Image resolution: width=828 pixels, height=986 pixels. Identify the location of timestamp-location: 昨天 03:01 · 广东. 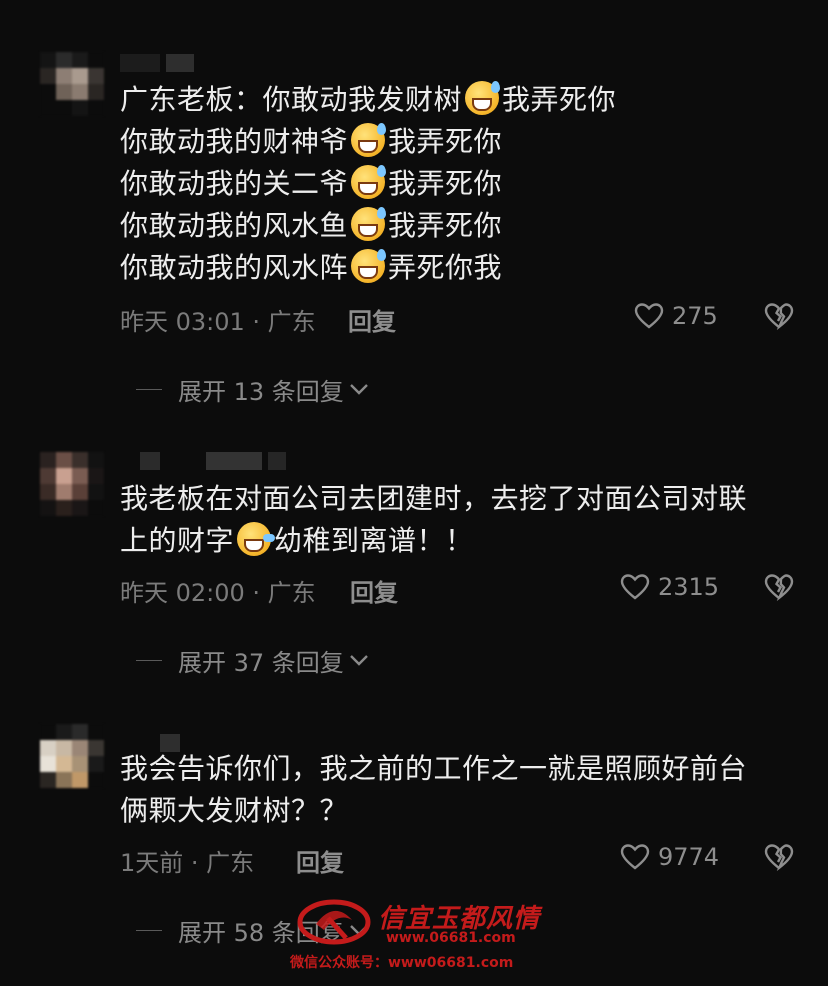
(218, 322).